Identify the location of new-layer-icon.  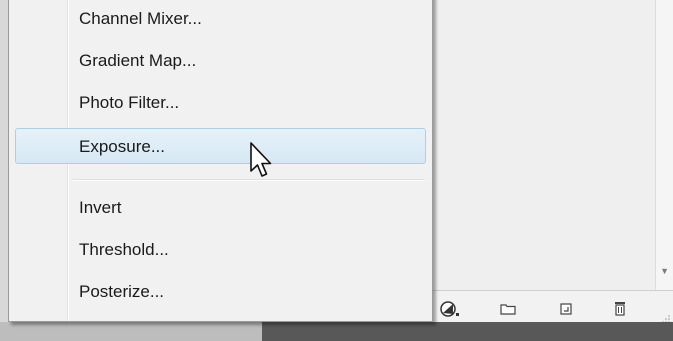
(566, 309).